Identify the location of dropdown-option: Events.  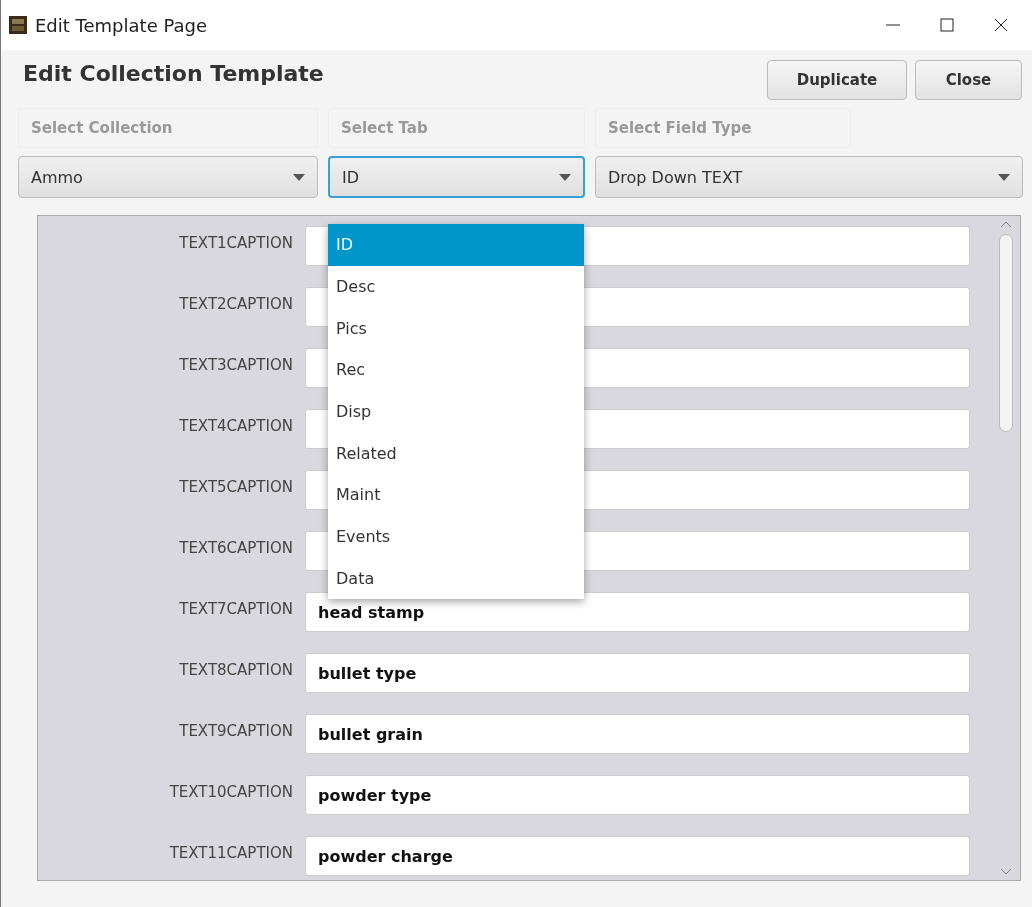
(456, 536).